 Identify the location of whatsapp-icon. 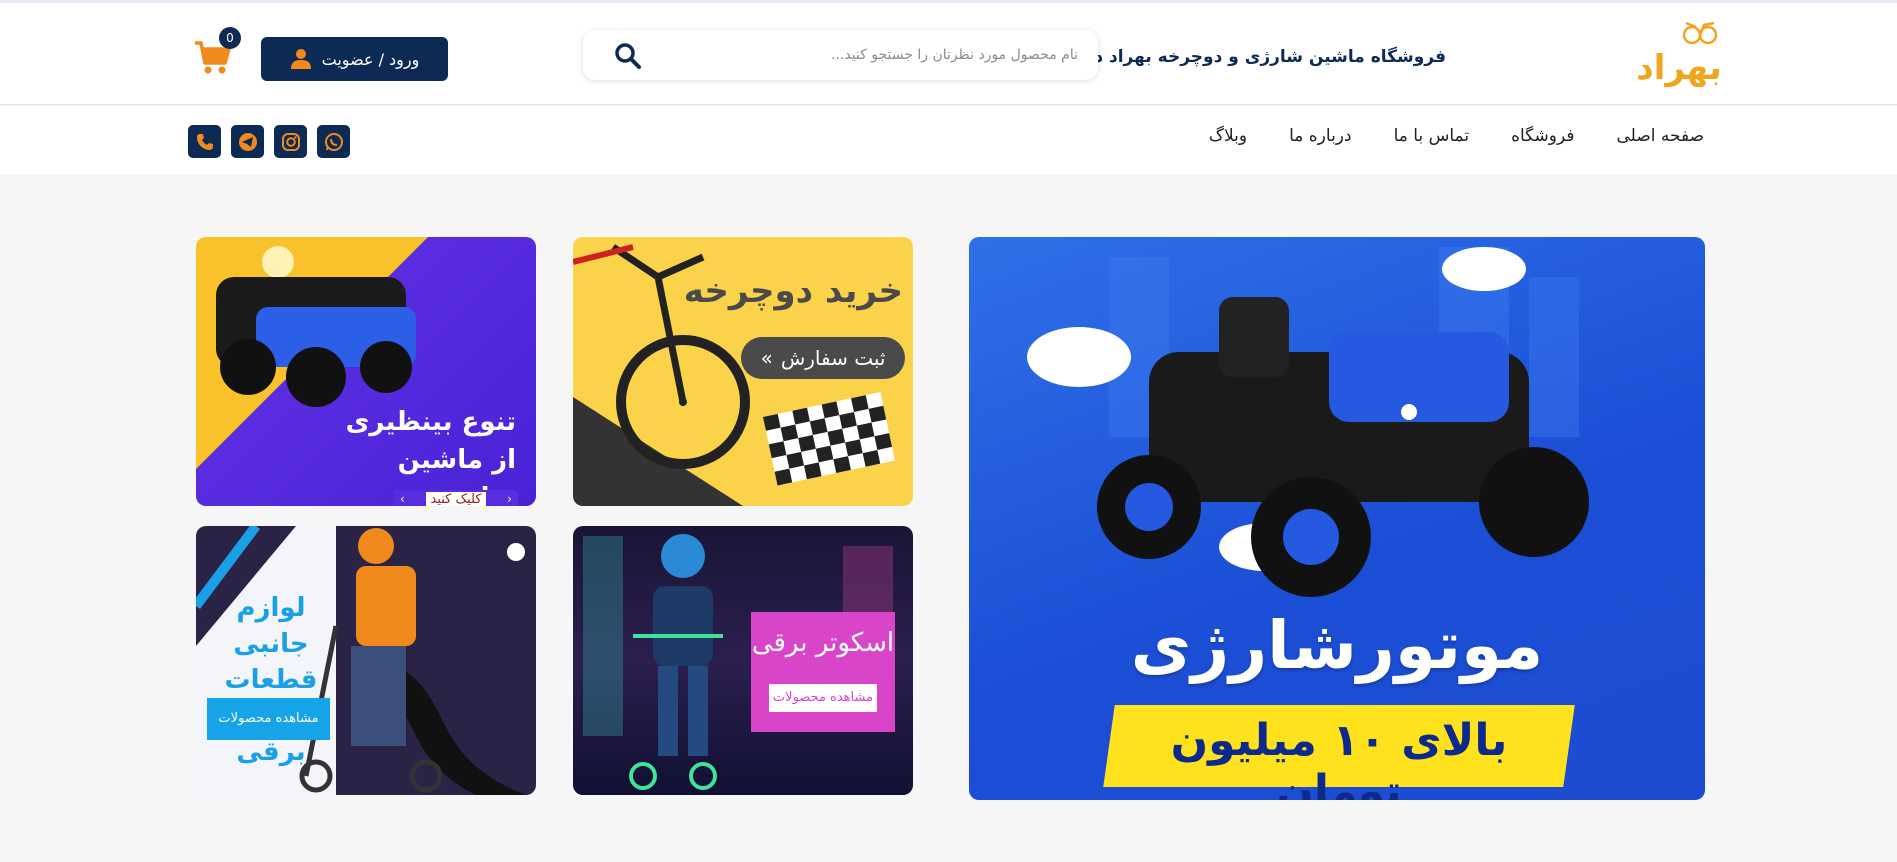
(333, 141).